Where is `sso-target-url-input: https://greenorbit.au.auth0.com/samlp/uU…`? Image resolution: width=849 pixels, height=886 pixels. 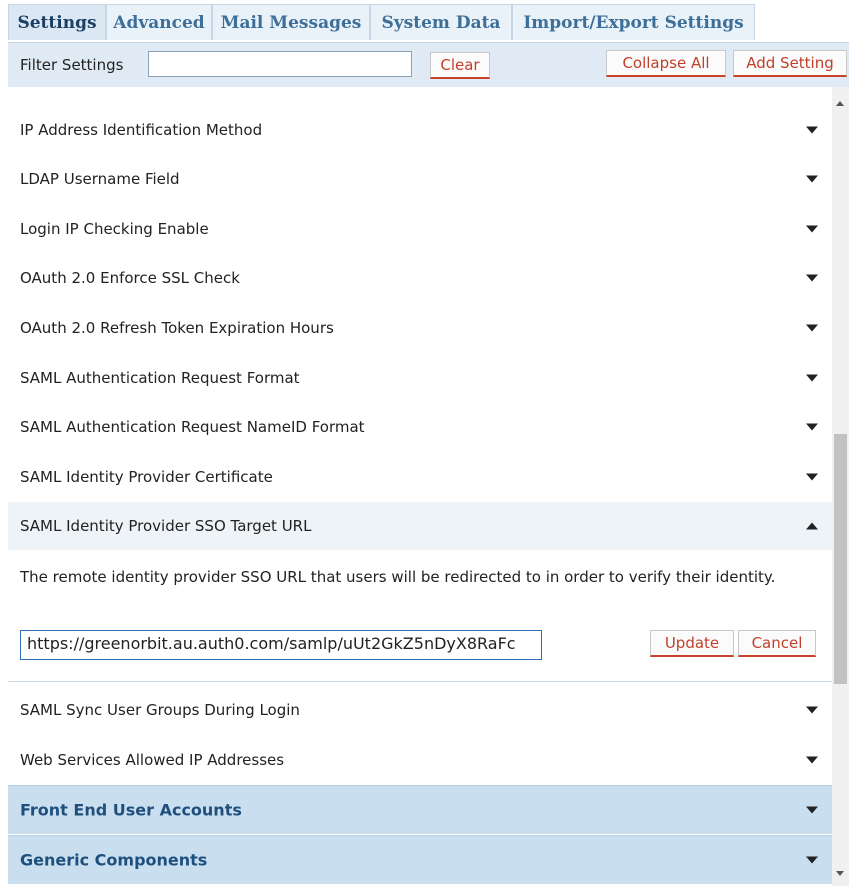 sso-target-url-input: https://greenorbit.au.auth0.com/samlp/uU… is located at coordinates (281, 645).